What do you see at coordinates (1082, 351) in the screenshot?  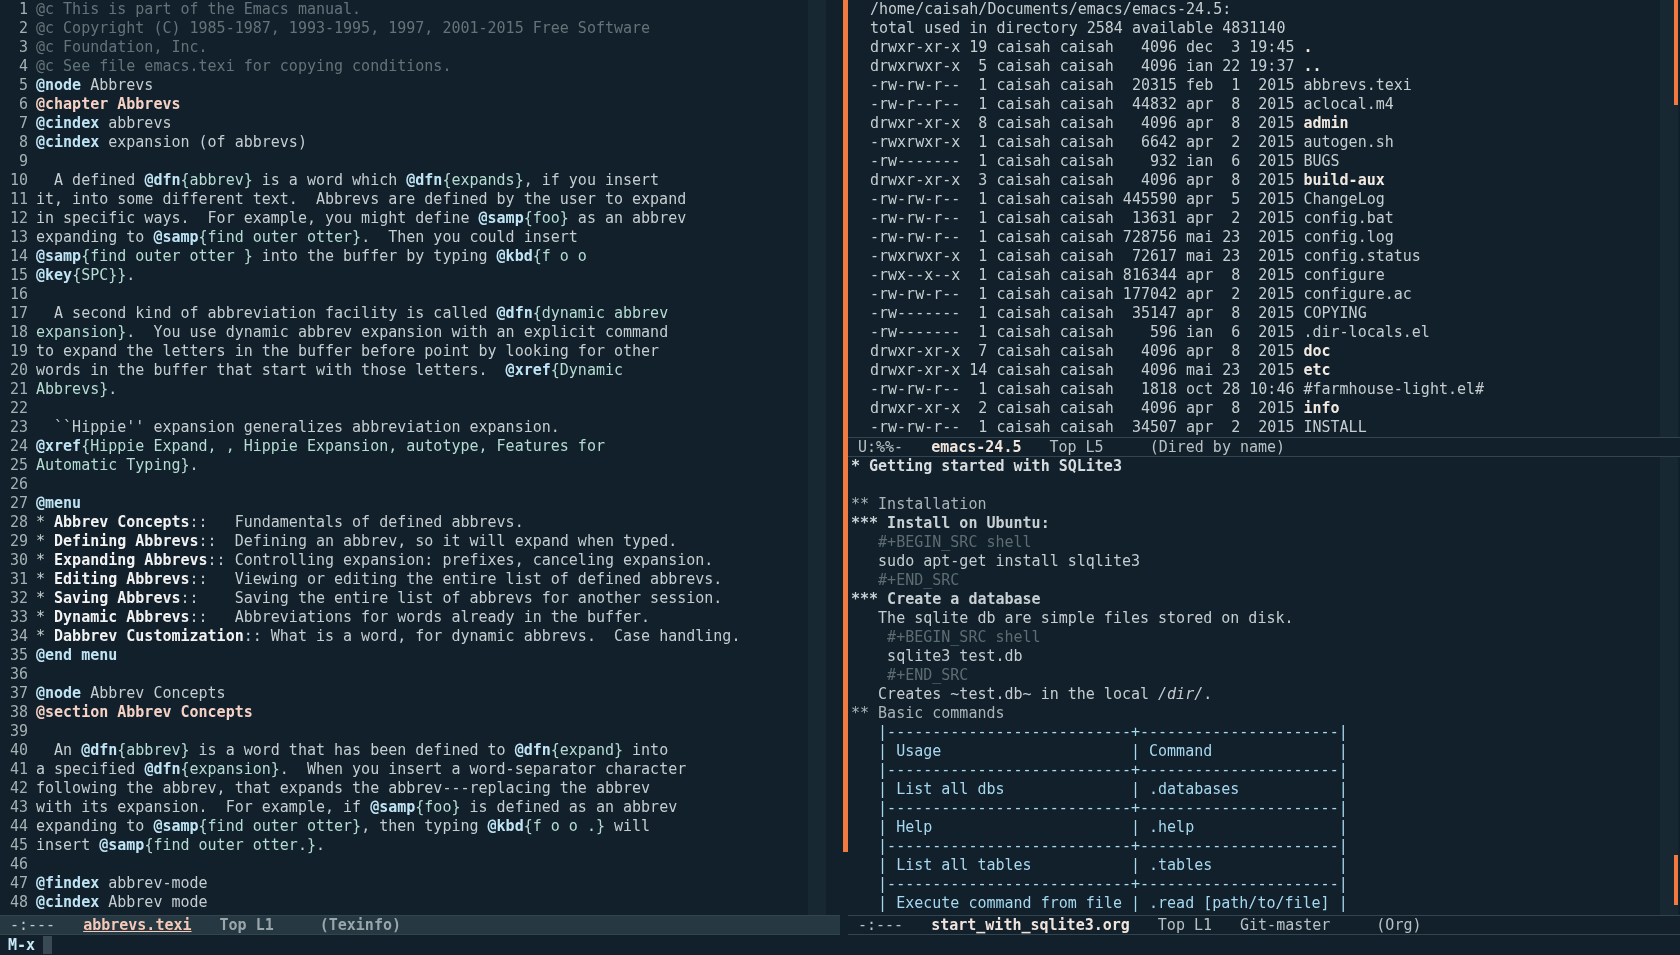 I see `file-details: drwxr-xr-x 7 caisah caisah 4096 apr 8 2015` at bounding box center [1082, 351].